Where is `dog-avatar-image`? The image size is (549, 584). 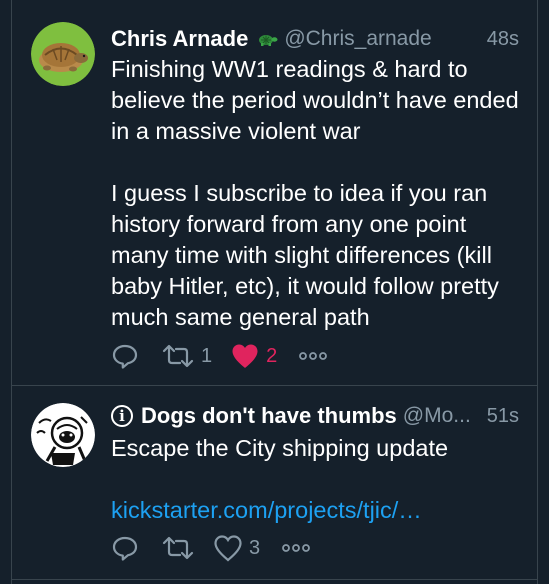
dog-avatar-image is located at coordinates (63, 435).